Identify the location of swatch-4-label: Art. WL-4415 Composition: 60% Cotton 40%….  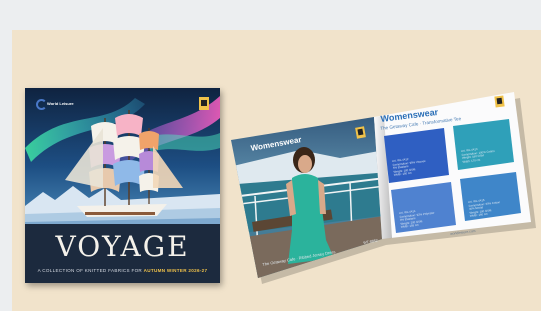
(484, 208).